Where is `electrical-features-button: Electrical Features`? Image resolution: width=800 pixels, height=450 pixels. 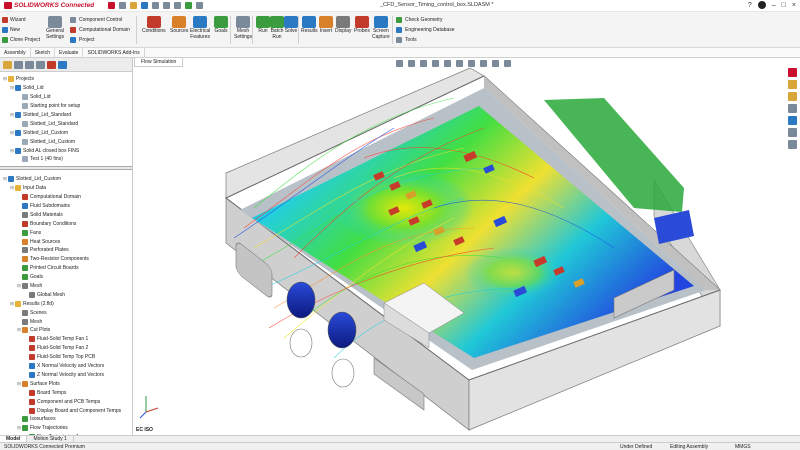
electrical-features-button: Electrical Features is located at coordinates (200, 28).